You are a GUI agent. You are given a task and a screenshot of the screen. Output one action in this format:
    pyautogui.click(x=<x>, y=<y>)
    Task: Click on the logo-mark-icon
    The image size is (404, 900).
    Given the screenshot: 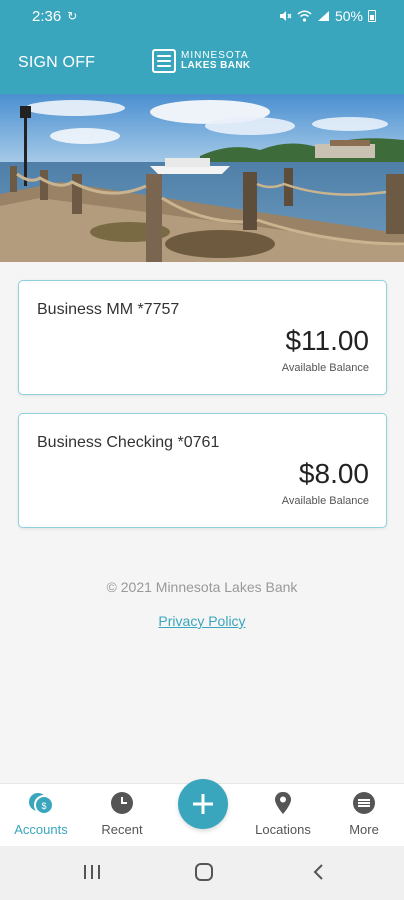 What is the action you would take?
    pyautogui.click(x=164, y=61)
    